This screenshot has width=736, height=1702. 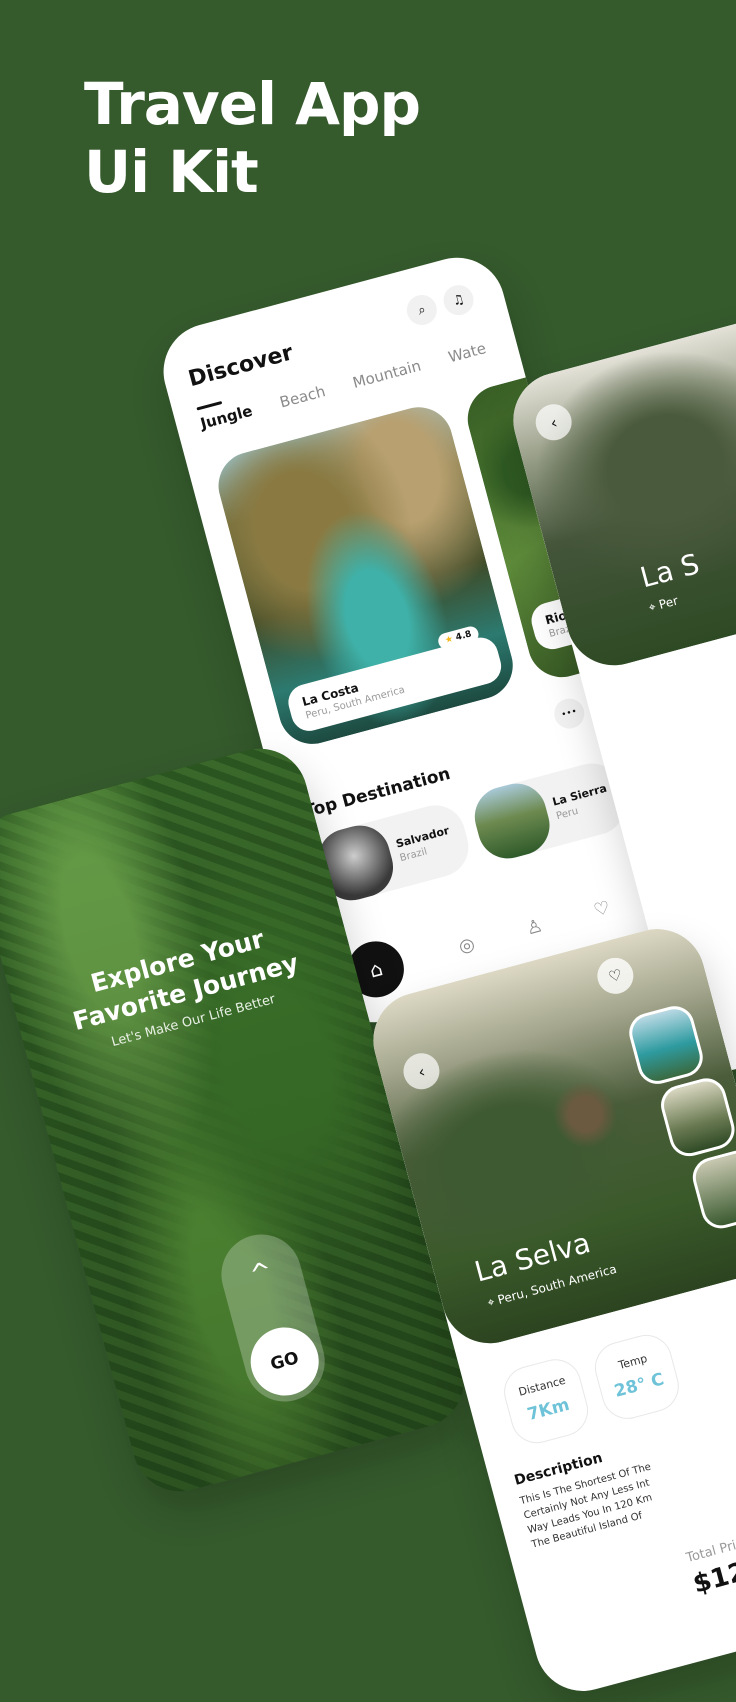 I want to click on tab-mountain: Mountain, so click(x=387, y=373).